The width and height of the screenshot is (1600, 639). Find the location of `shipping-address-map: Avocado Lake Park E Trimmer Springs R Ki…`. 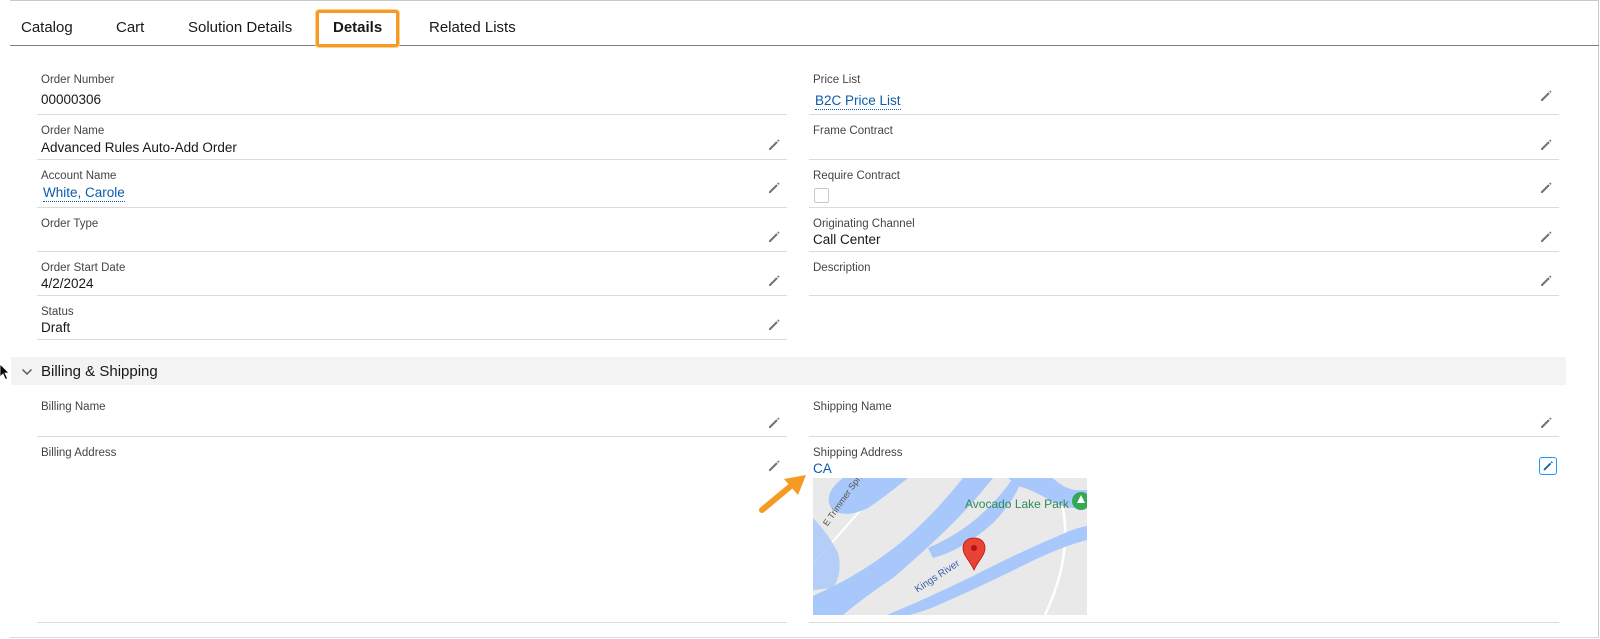

shipping-address-map: Avocado Lake Park E Trimmer Springs R Ki… is located at coordinates (950, 546).